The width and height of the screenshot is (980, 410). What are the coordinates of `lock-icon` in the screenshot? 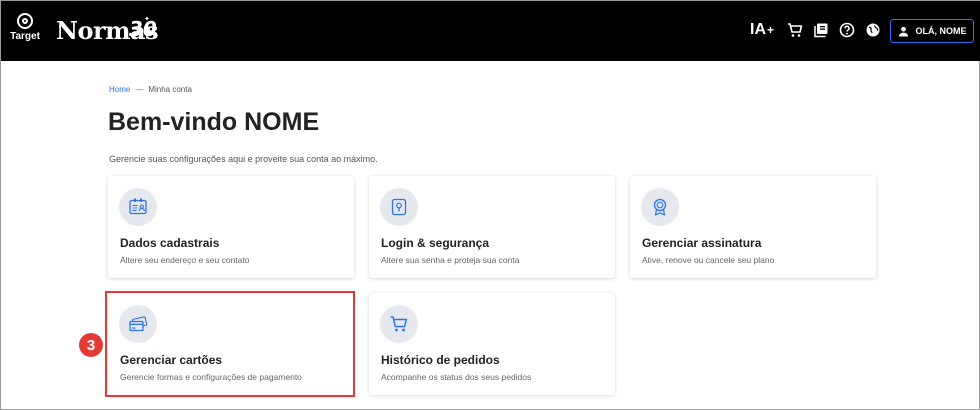 It's located at (399, 207).